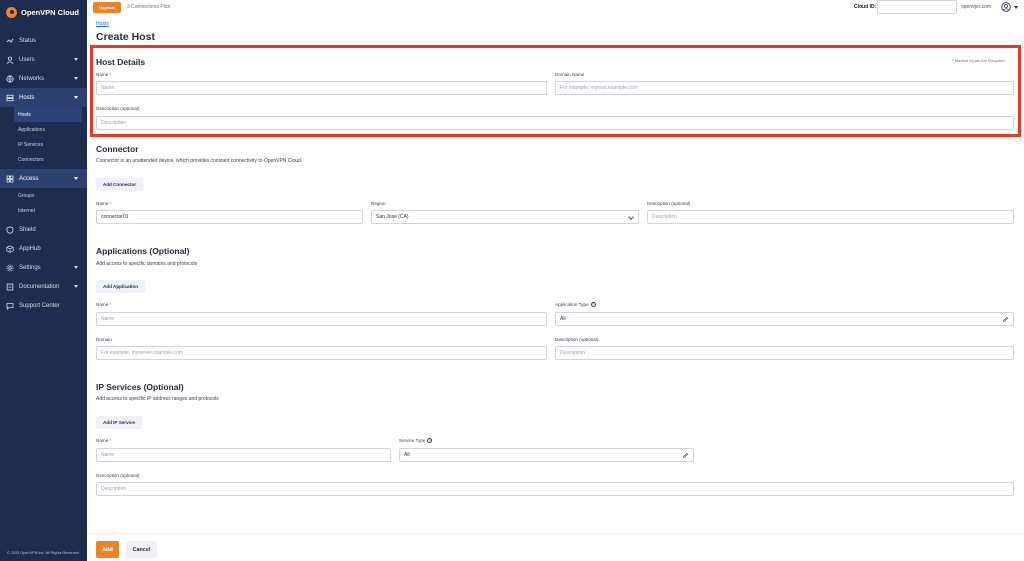  What do you see at coordinates (555, 123) in the screenshot?
I see `host-description-input: Description` at bounding box center [555, 123].